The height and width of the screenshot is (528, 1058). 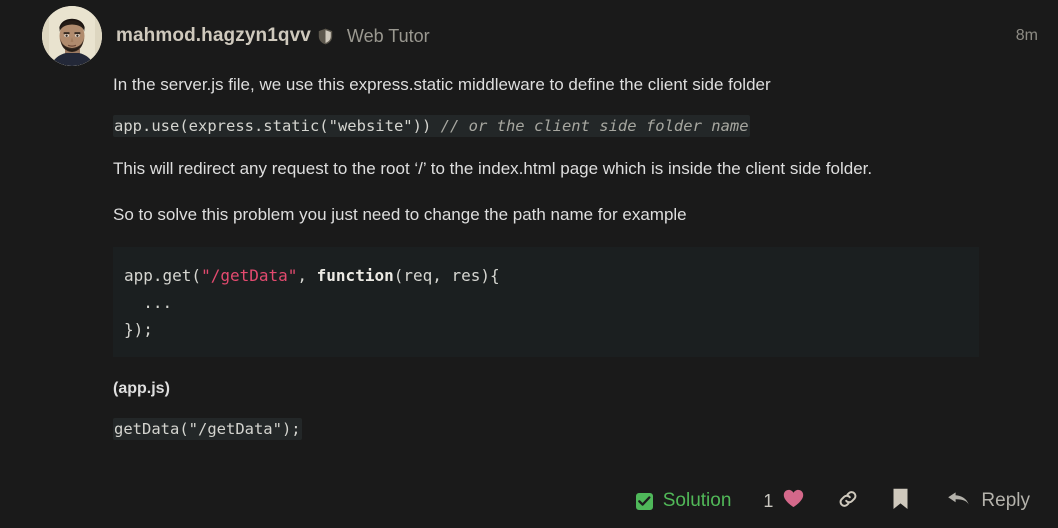 What do you see at coordinates (213, 36) in the screenshot?
I see `author-username: mahmod.hagzyn1qvv` at bounding box center [213, 36].